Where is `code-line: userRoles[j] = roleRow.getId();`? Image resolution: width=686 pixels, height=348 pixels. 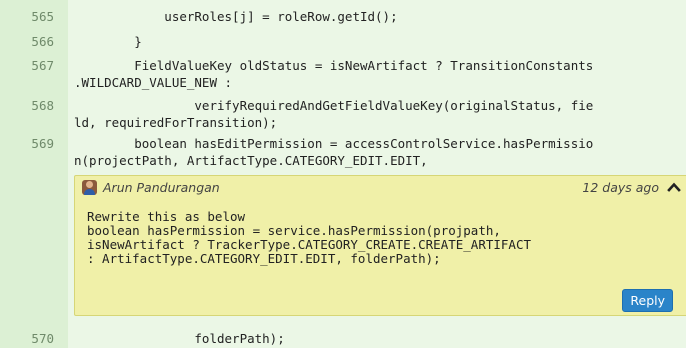
code-line: userRoles[j] = roleRow.getId(); is located at coordinates (236, 16).